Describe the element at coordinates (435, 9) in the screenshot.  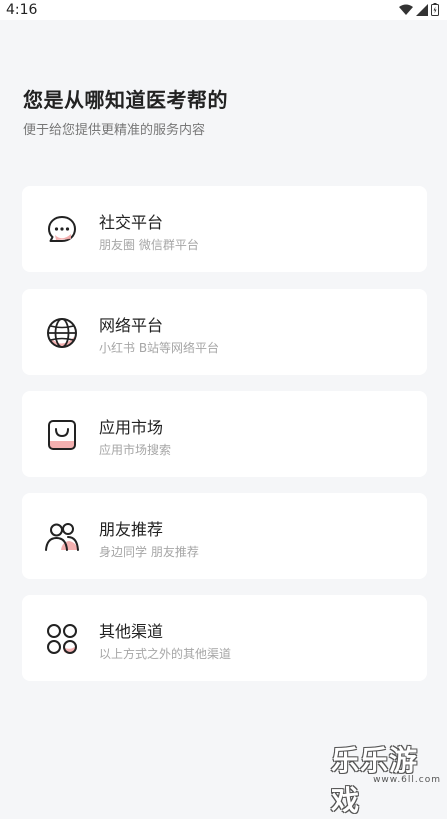
I see `battery-icon` at that location.